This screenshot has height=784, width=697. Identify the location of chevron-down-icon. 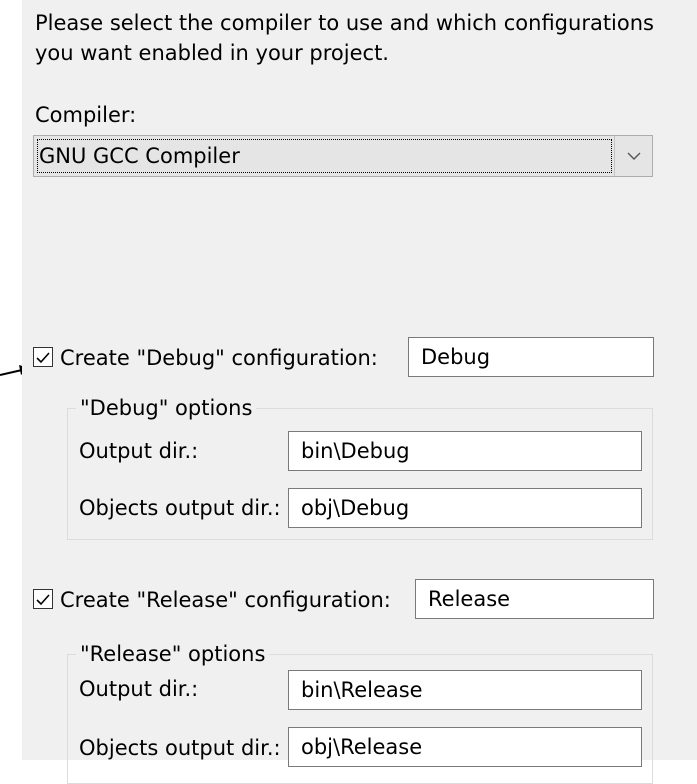
(633, 156).